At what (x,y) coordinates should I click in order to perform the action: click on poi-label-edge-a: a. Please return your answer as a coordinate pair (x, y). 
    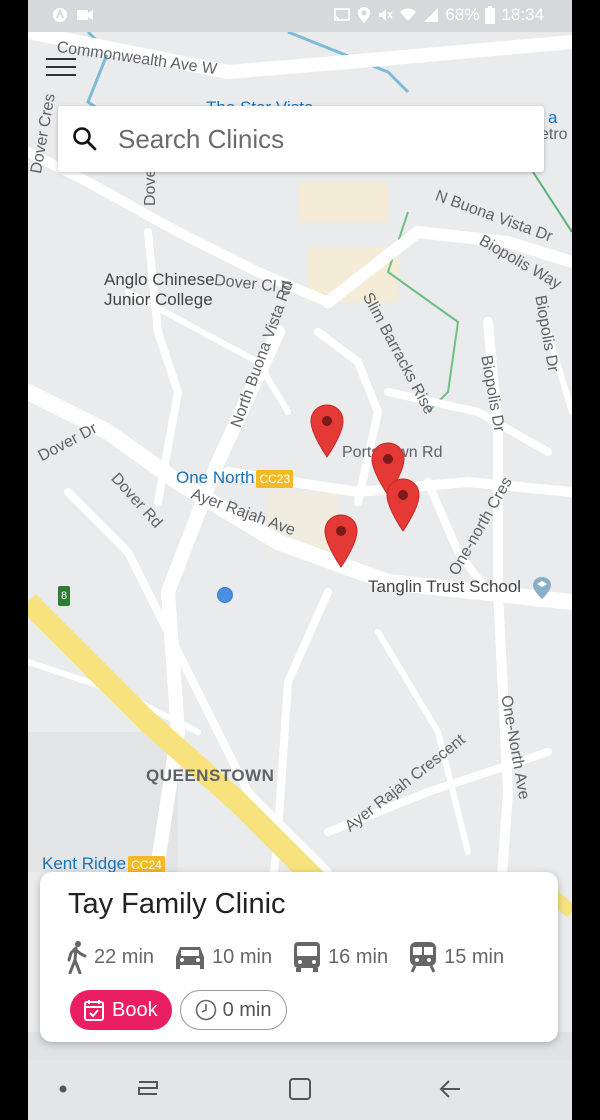
    Looking at the image, I should click on (553, 117).